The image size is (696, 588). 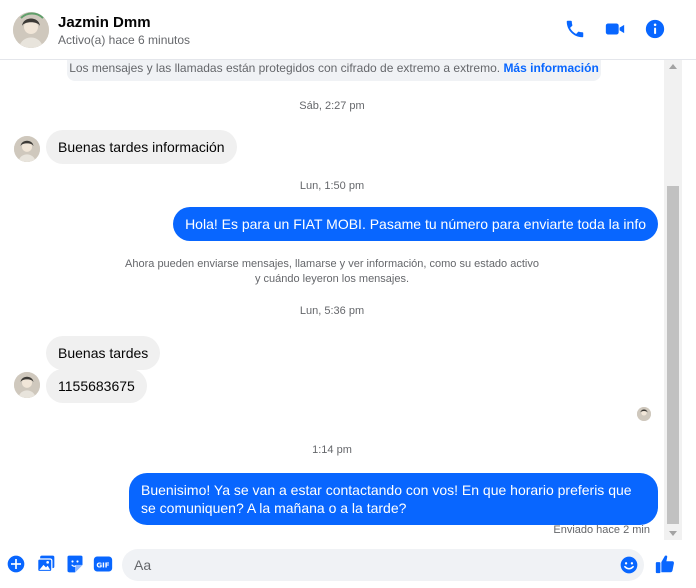 I want to click on read-receipt-avatar, so click(x=644, y=414).